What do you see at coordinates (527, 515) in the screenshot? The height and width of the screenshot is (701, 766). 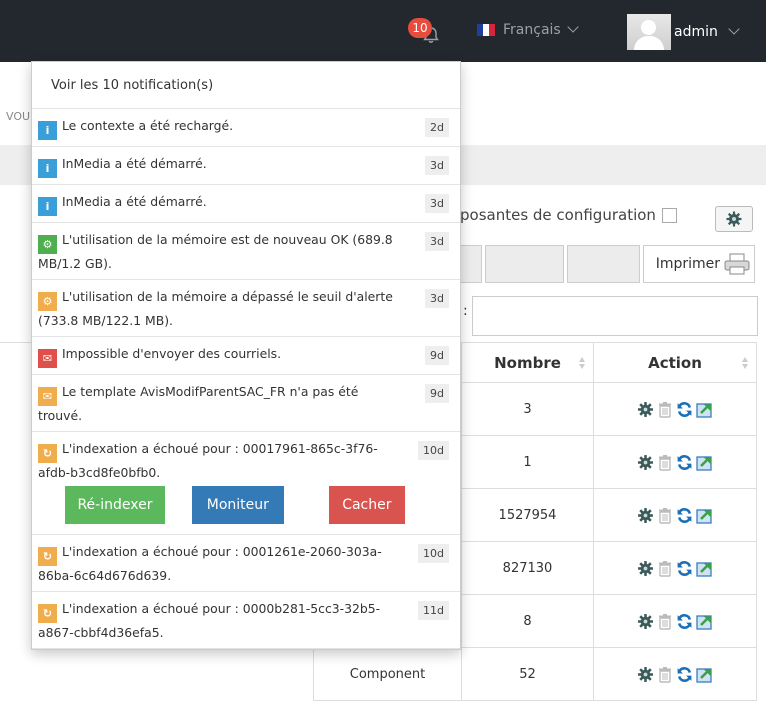 I see `row-count-cell: 1527954` at bounding box center [527, 515].